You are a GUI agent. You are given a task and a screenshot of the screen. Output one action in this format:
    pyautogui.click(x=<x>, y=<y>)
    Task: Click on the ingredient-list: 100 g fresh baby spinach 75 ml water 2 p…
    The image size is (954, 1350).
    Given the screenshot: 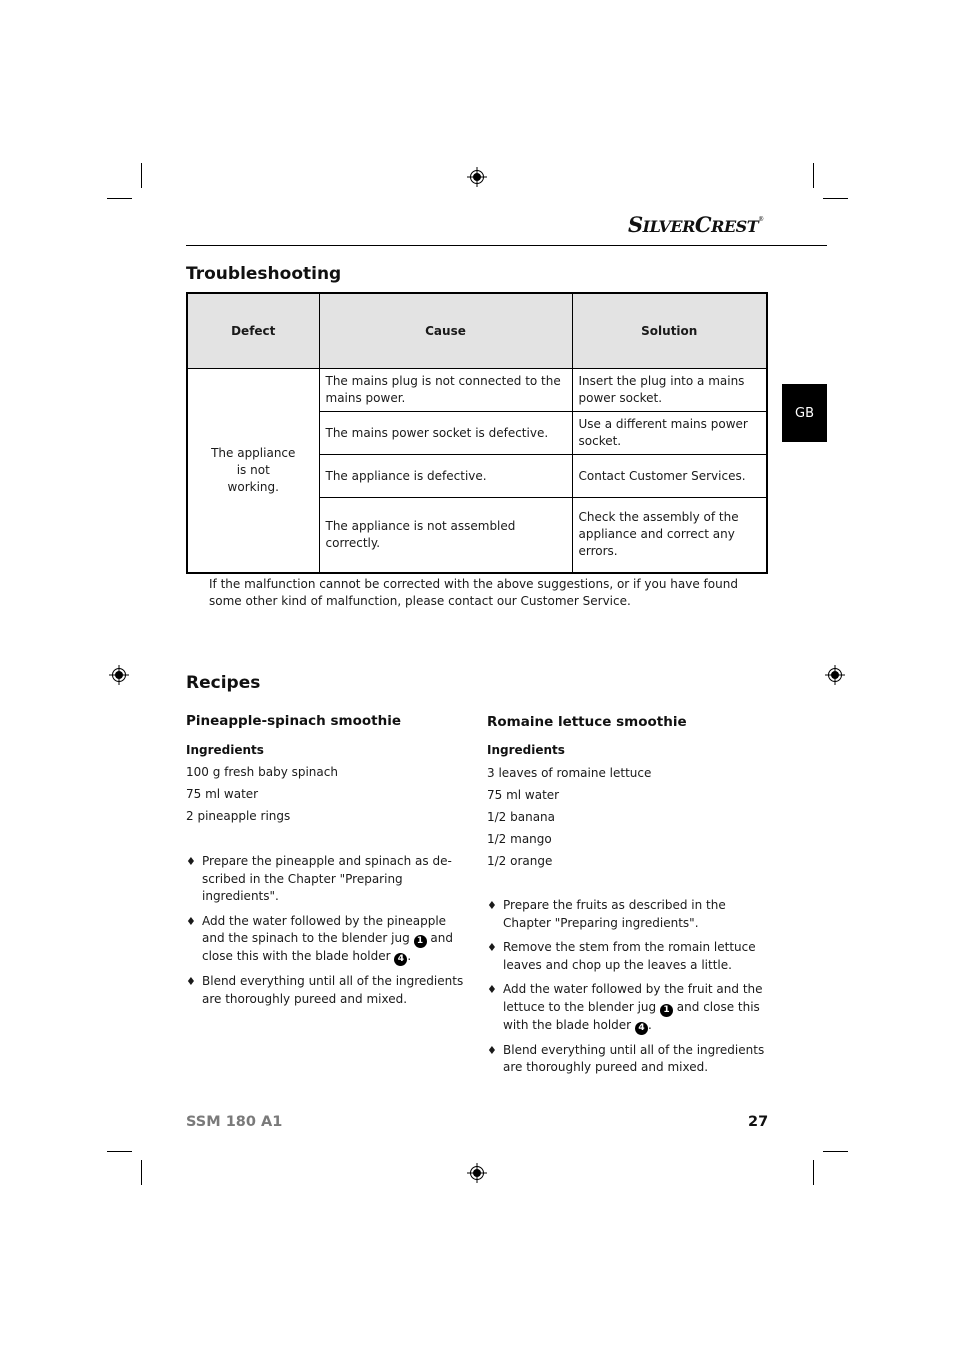 What is the action you would take?
    pyautogui.click(x=262, y=794)
    